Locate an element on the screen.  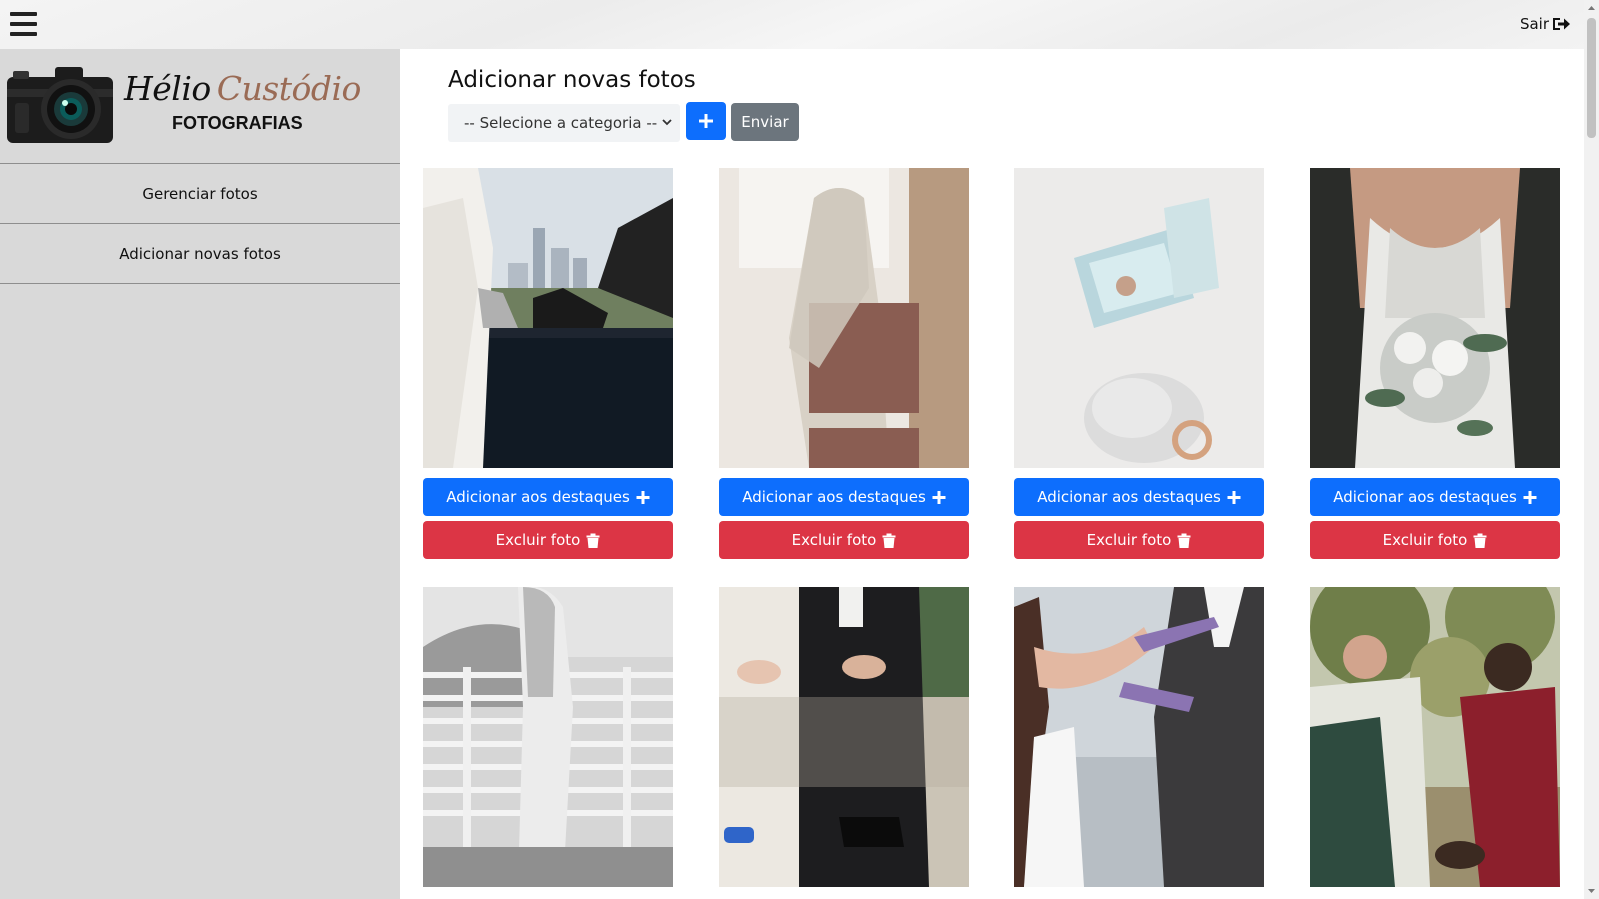
sidebar-item-add-photos: Adicionar novas fotos is located at coordinates (200, 254).